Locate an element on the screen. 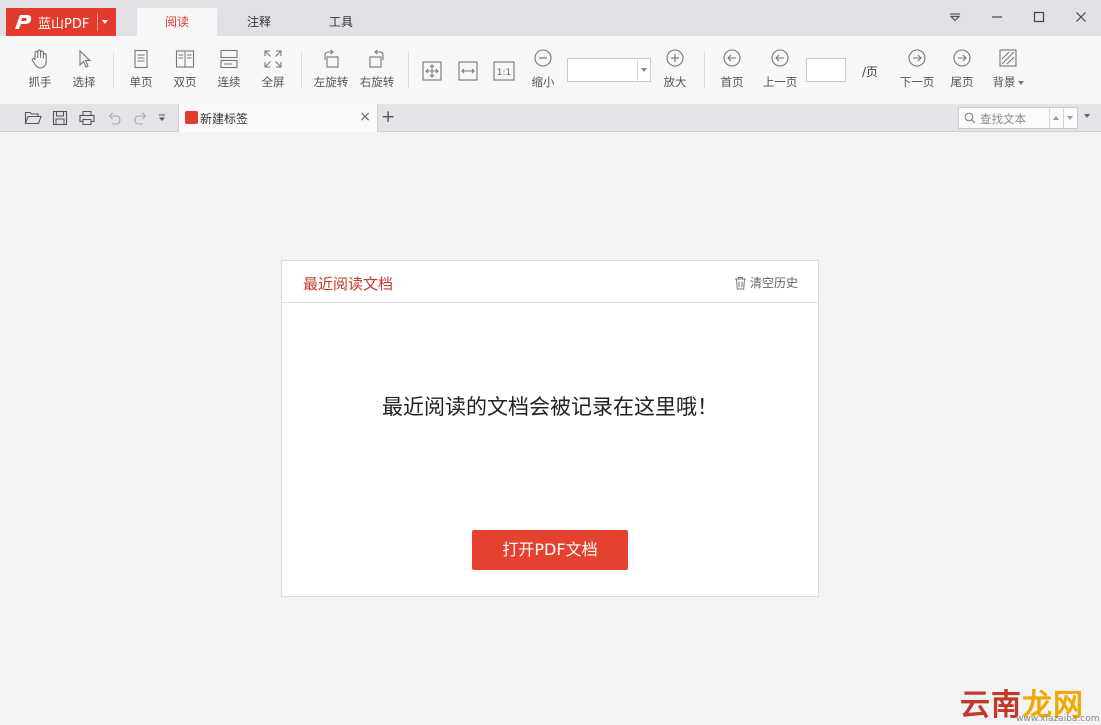 The width and height of the screenshot is (1101, 725). prev-page-label: 上一页 is located at coordinates (780, 82).